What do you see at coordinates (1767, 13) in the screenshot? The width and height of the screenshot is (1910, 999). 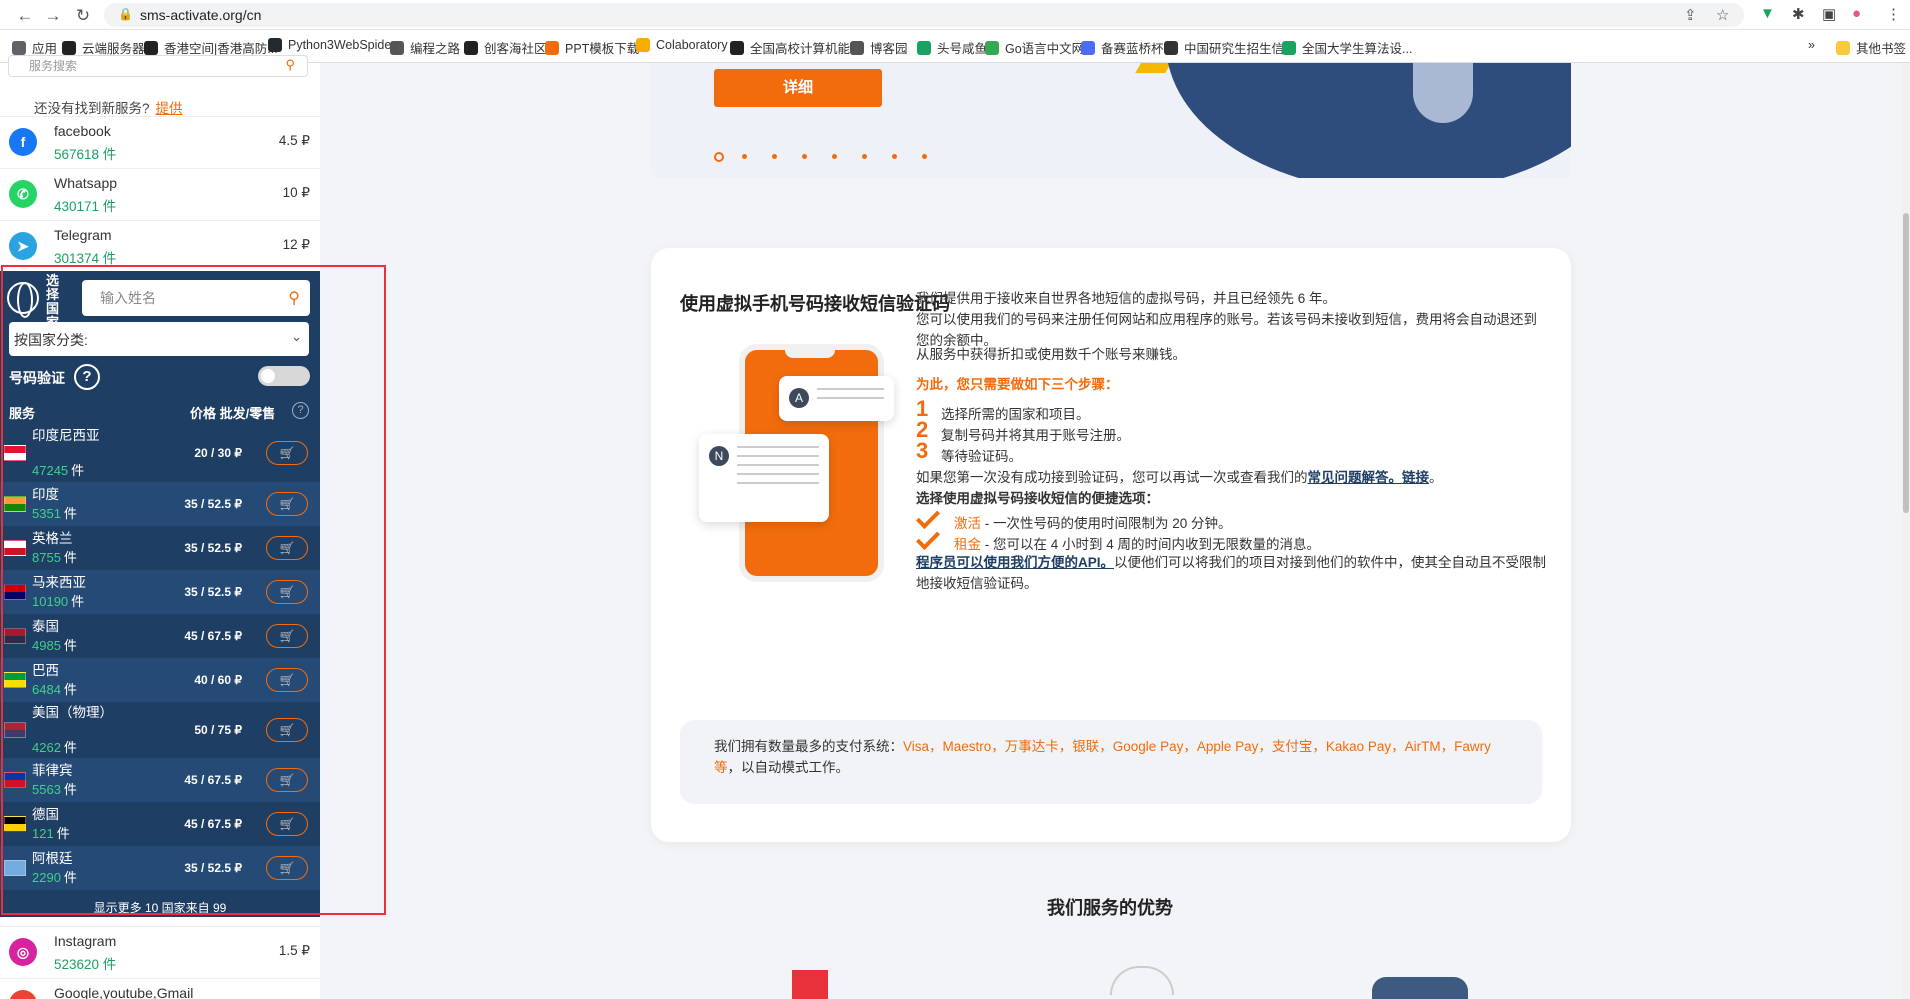 I see `vue-extension-icon: ▼` at bounding box center [1767, 13].